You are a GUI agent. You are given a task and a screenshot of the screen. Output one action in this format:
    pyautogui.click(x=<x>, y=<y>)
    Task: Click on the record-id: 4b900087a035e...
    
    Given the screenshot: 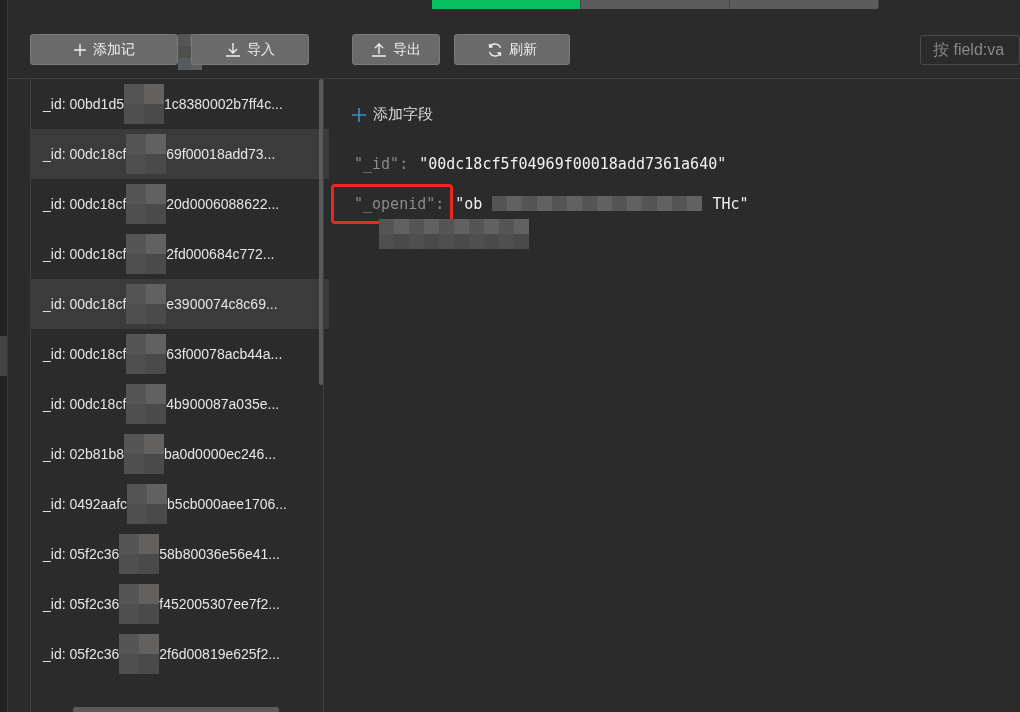 What is the action you would take?
    pyautogui.click(x=223, y=404)
    